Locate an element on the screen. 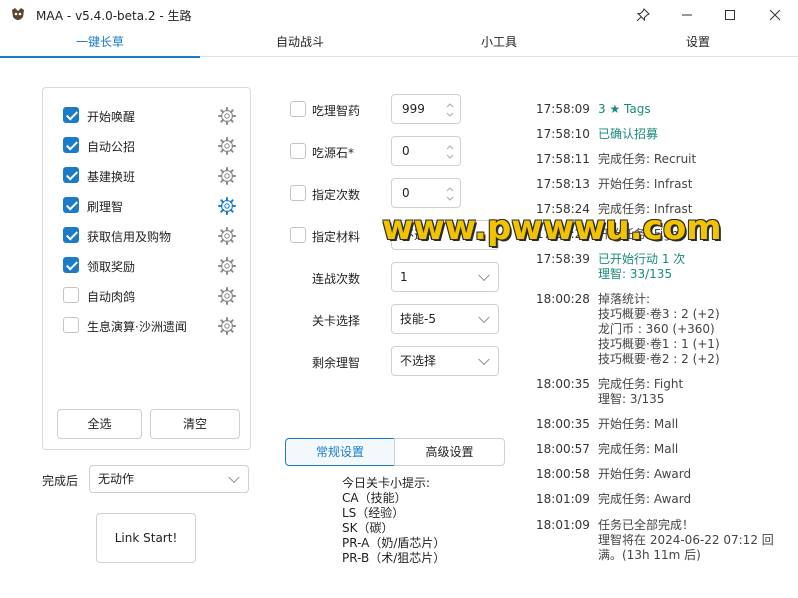 The width and height of the screenshot is (798, 598). close-button is located at coordinates (775, 15).